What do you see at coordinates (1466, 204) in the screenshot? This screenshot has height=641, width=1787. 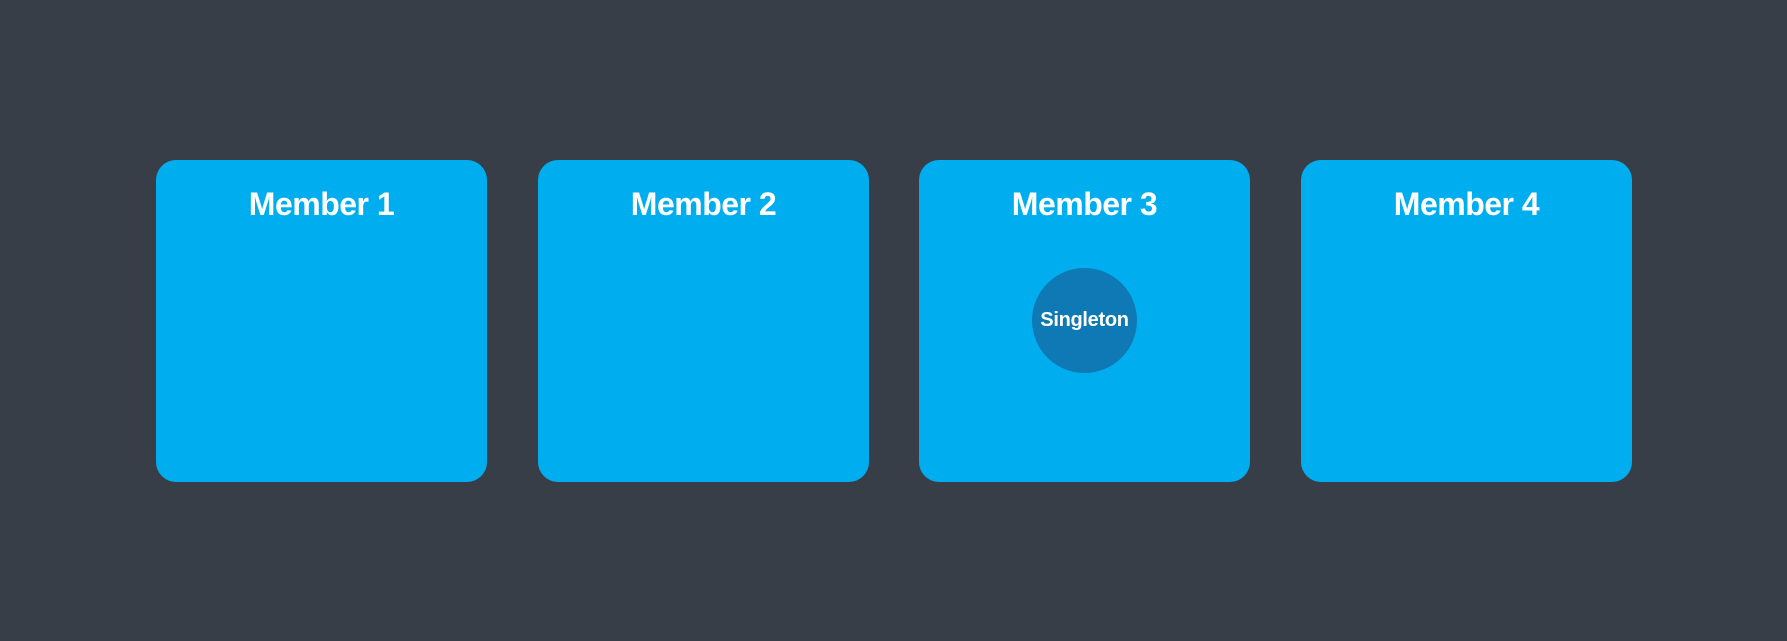 I see `member-title-4: Member 4` at bounding box center [1466, 204].